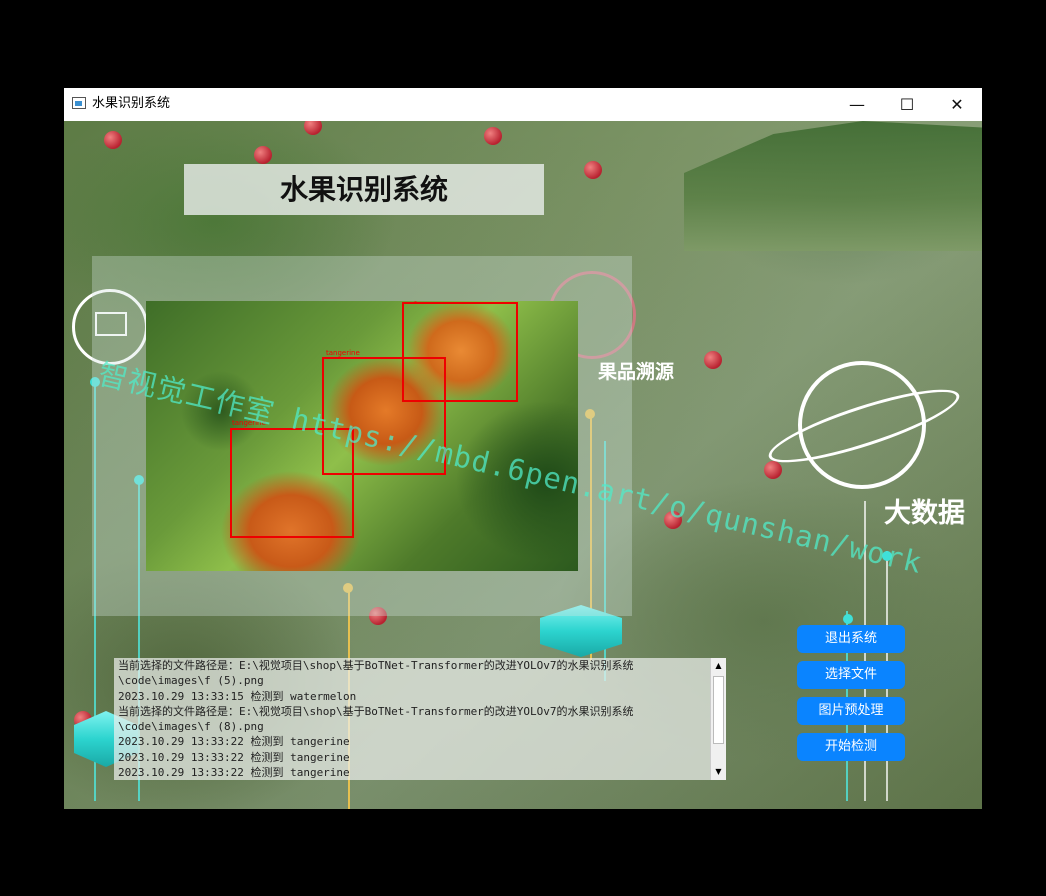 The width and height of the screenshot is (1046, 896). What do you see at coordinates (636, 372) in the screenshot?
I see `traceability-label: 果品溯源` at bounding box center [636, 372].